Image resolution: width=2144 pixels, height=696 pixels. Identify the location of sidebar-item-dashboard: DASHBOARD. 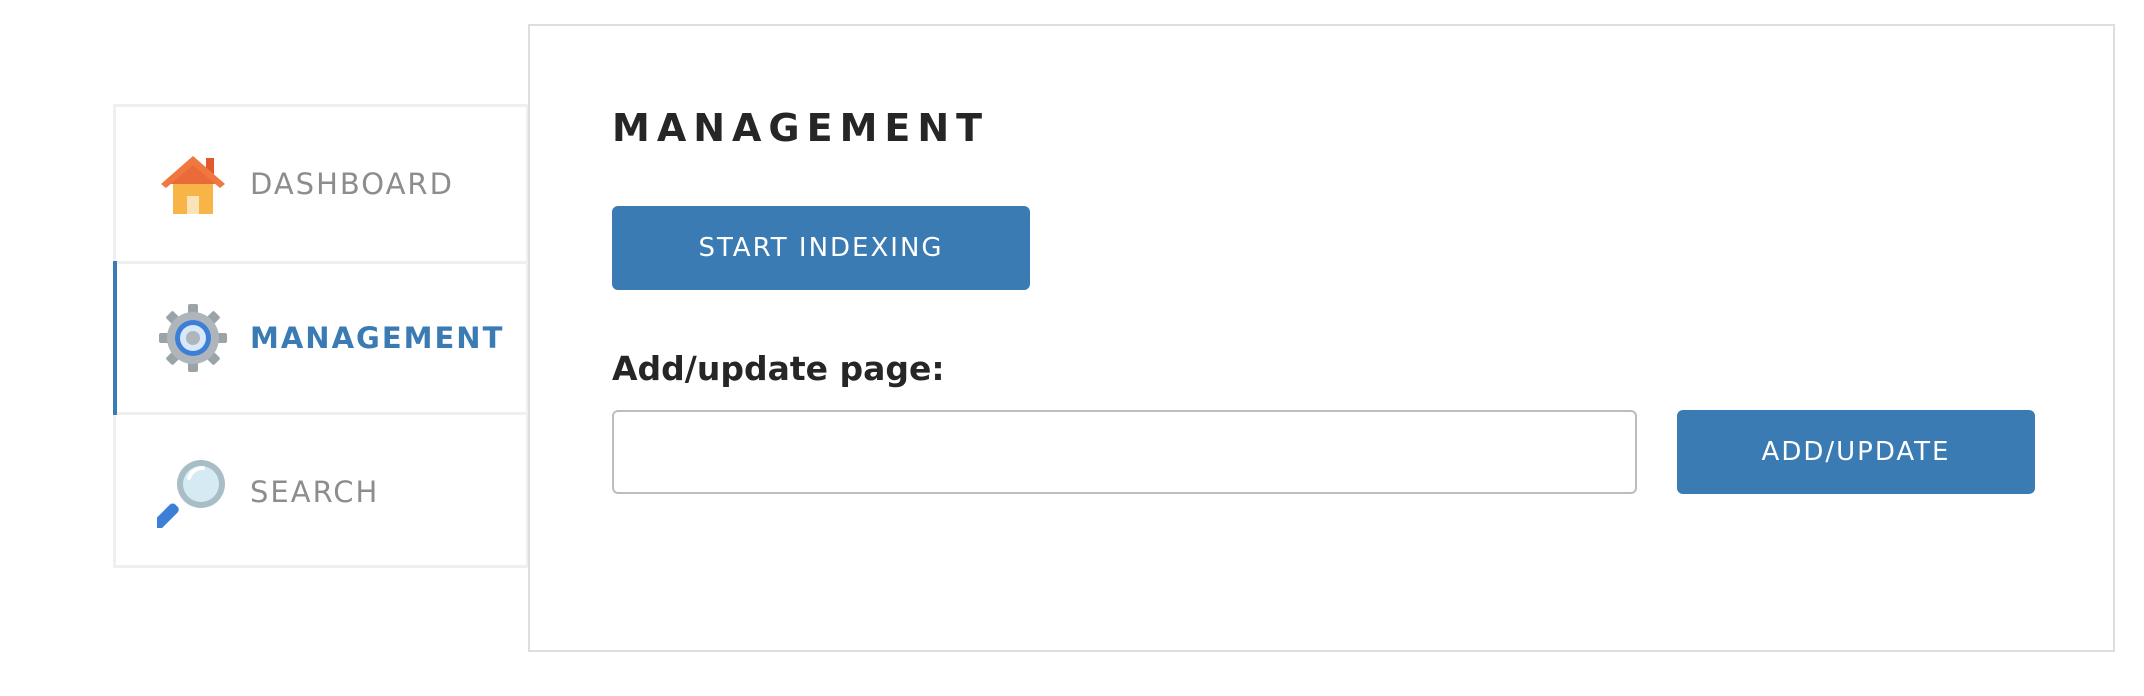
(321, 184).